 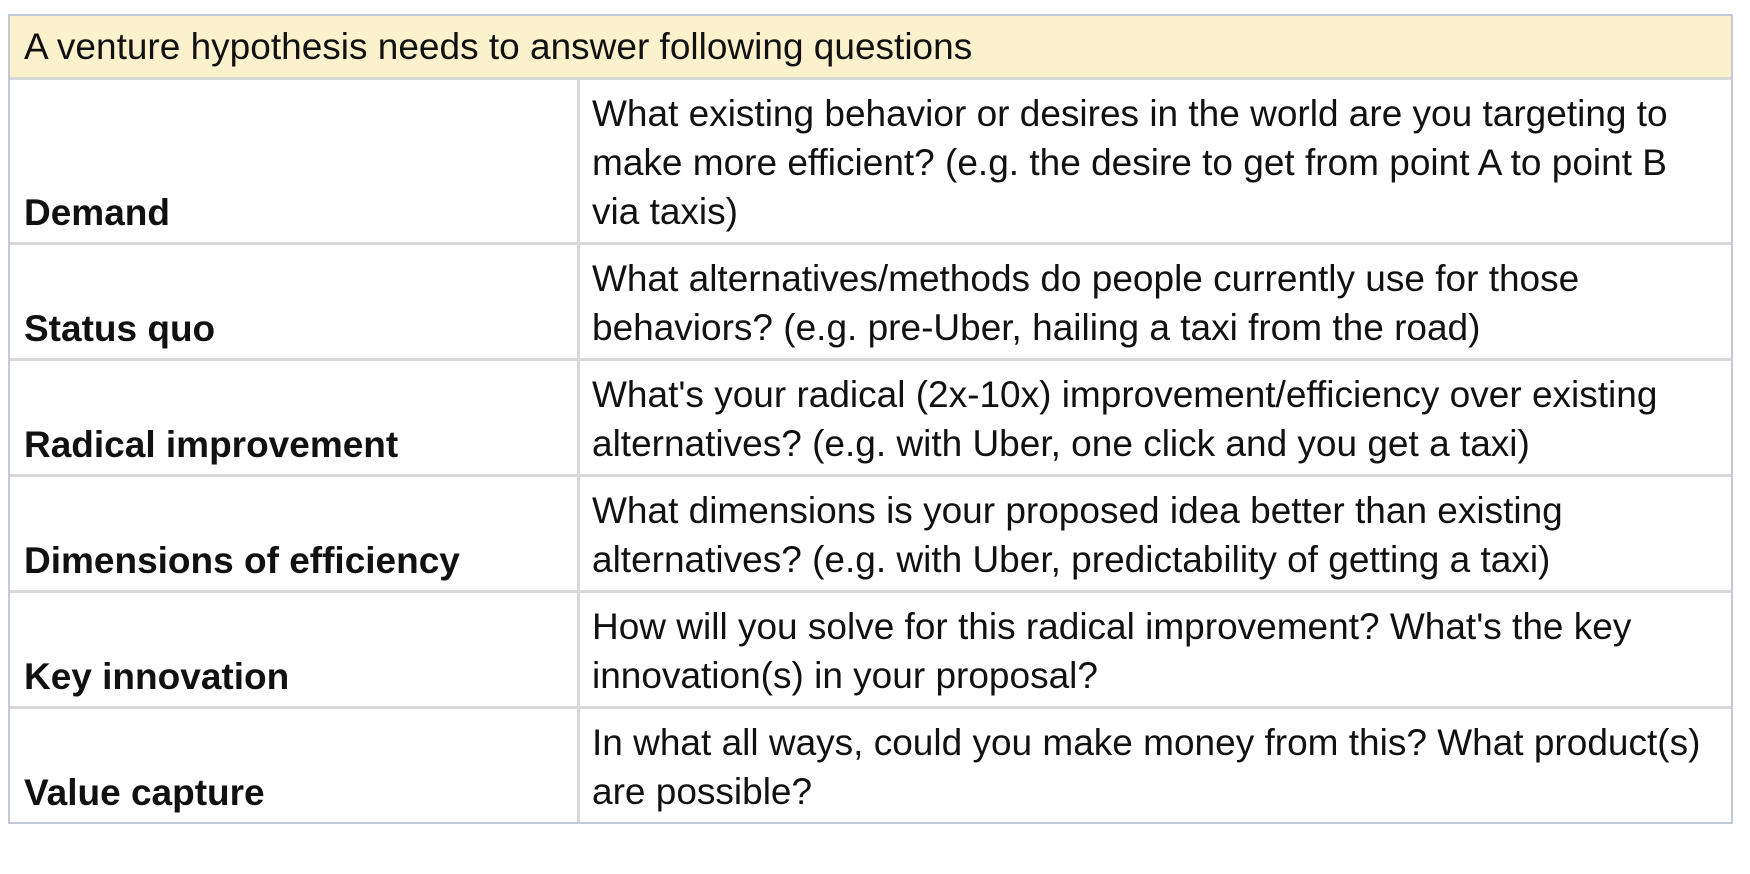 I want to click on row-label: Demand, so click(x=295, y=161).